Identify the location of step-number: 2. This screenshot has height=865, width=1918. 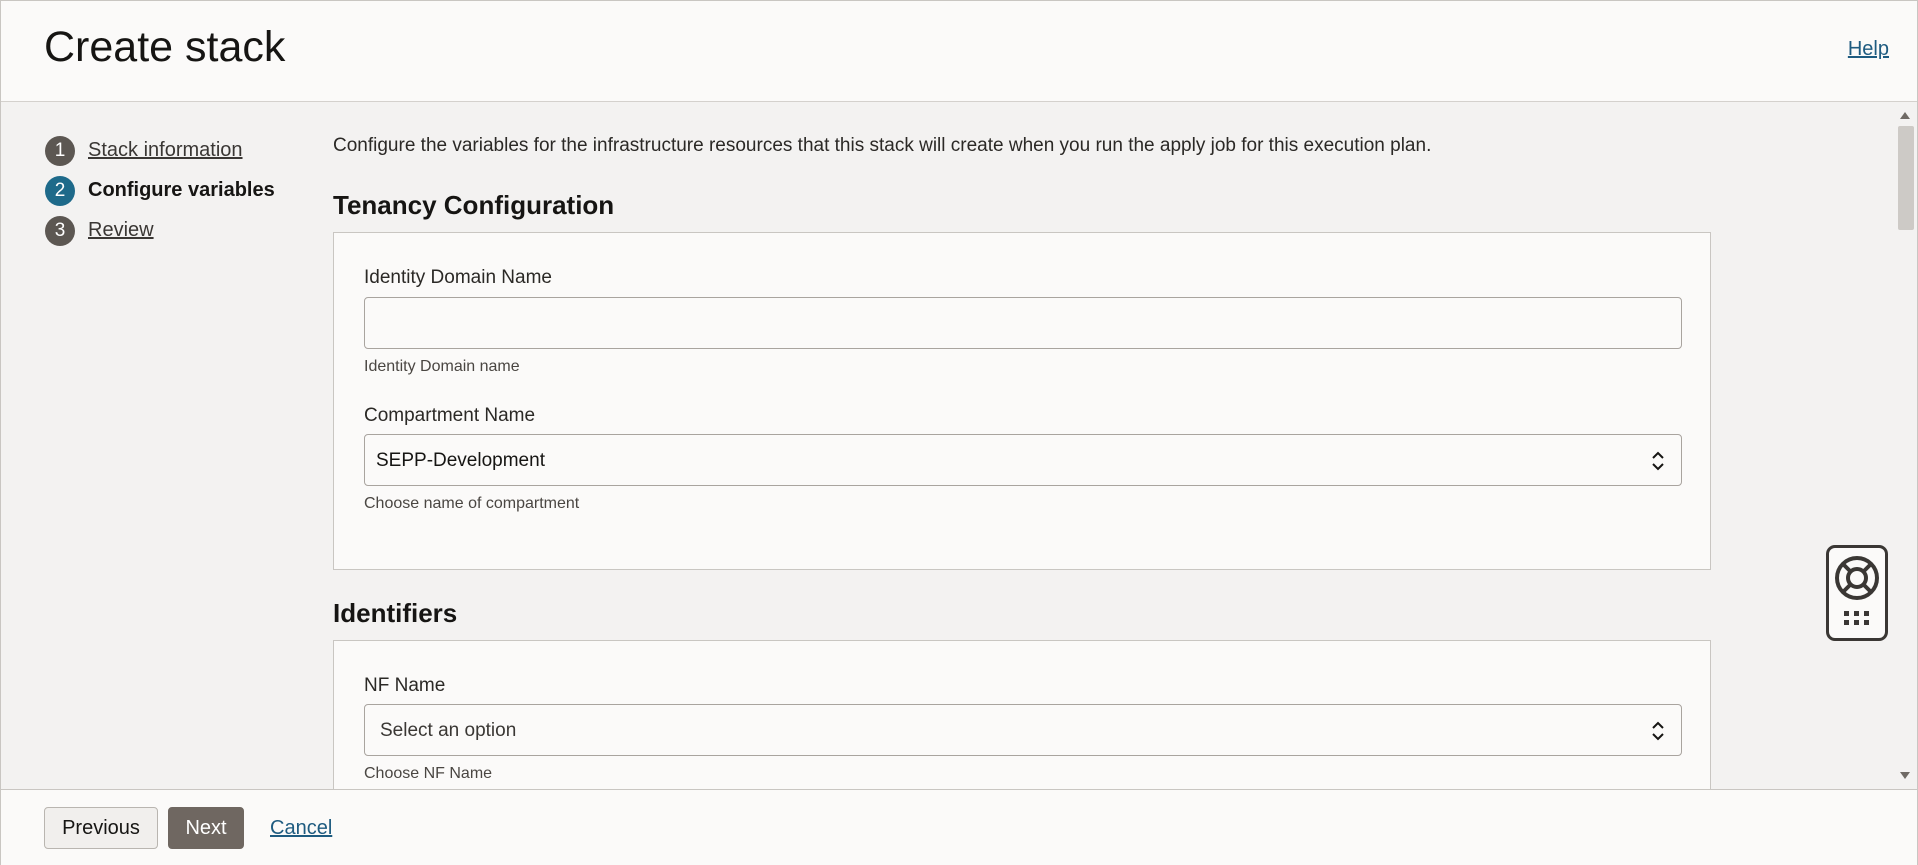
(60, 191).